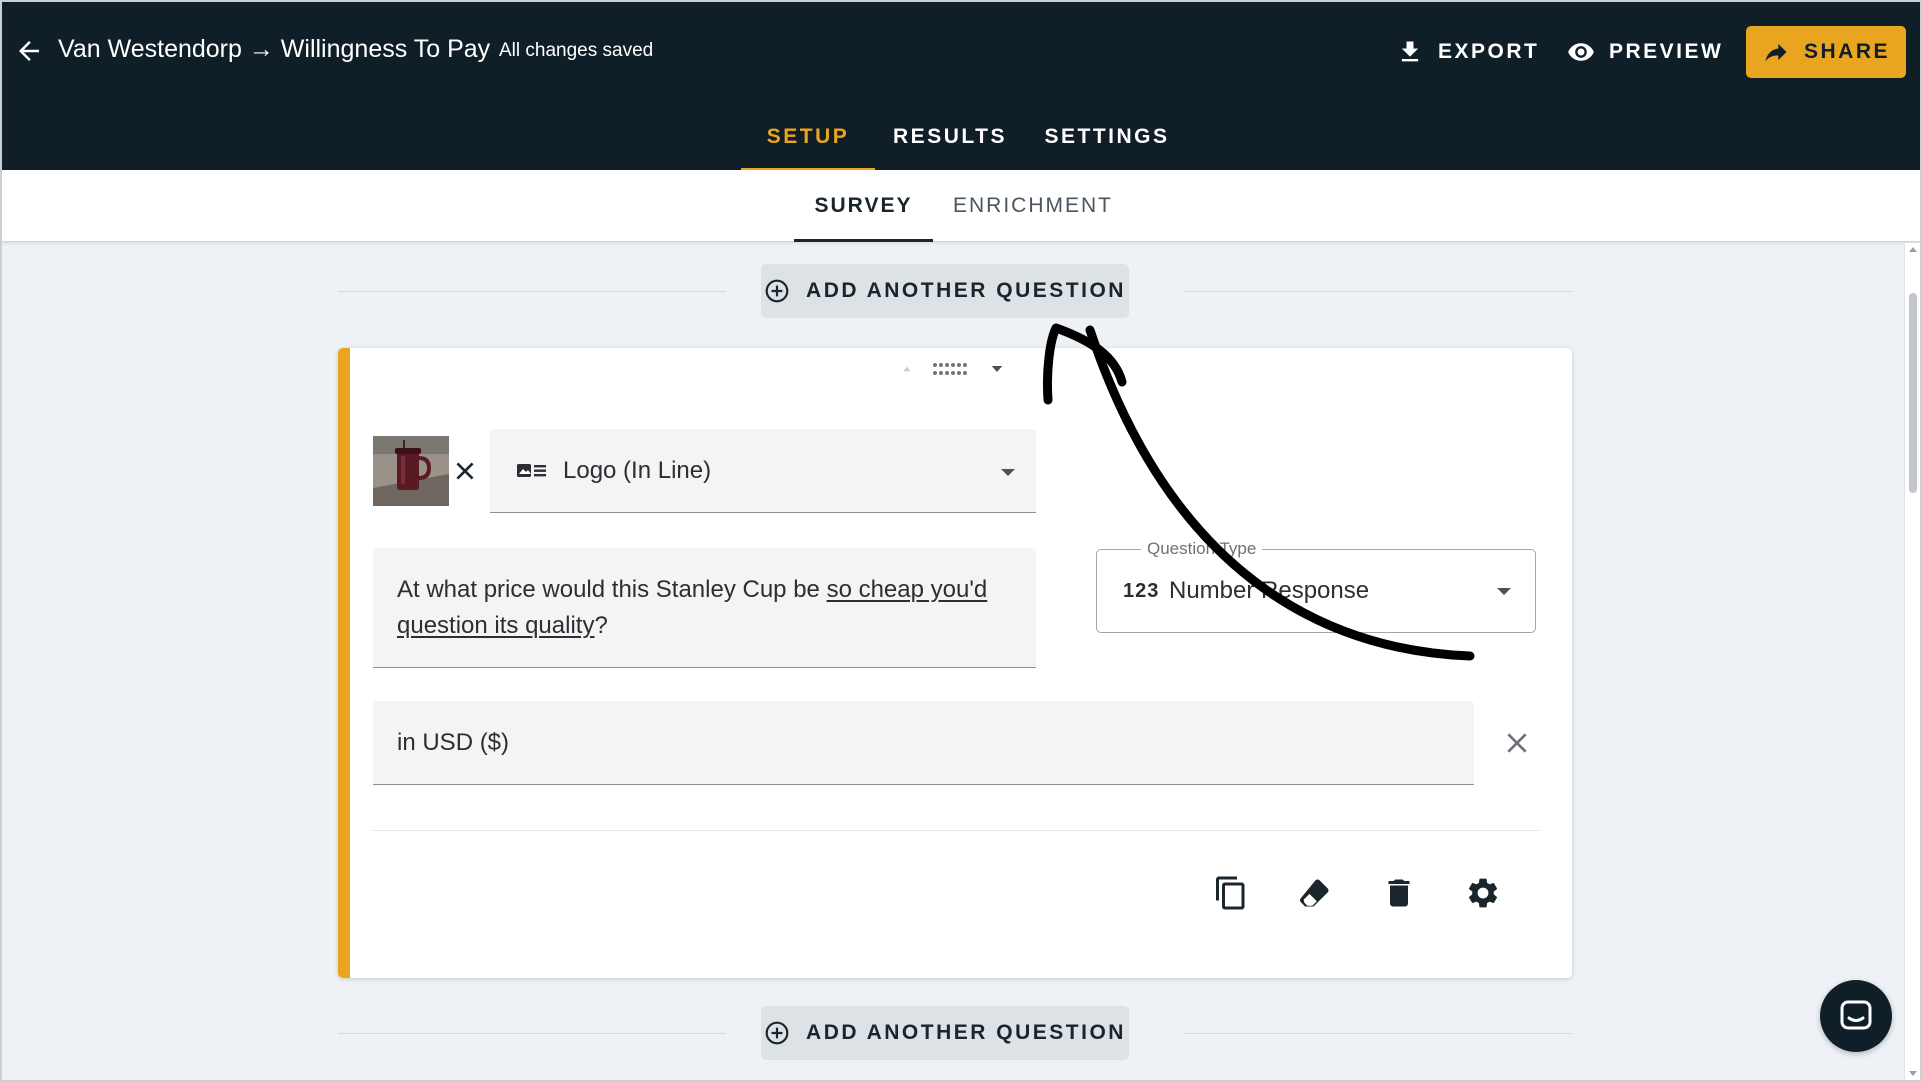  I want to click on unit-value: in USD ($), so click(453, 742).